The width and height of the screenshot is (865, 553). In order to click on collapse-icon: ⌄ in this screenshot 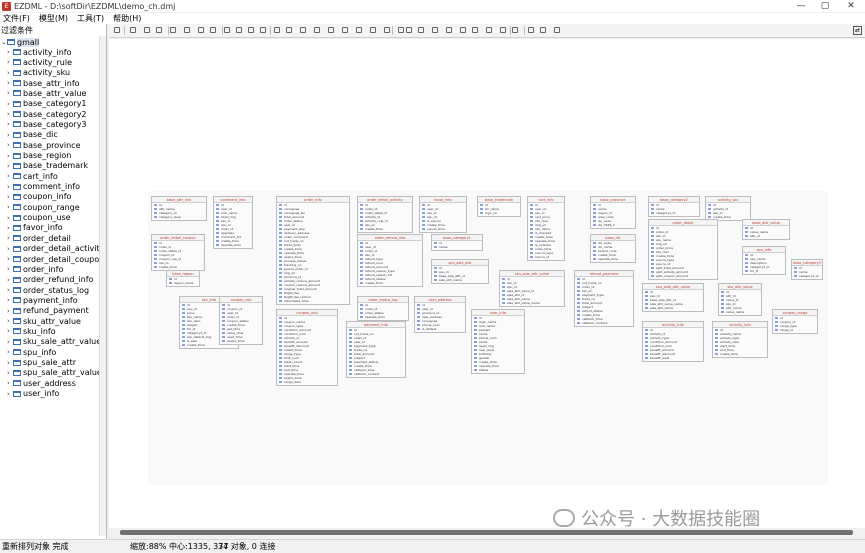, I will do `click(4, 42)`.